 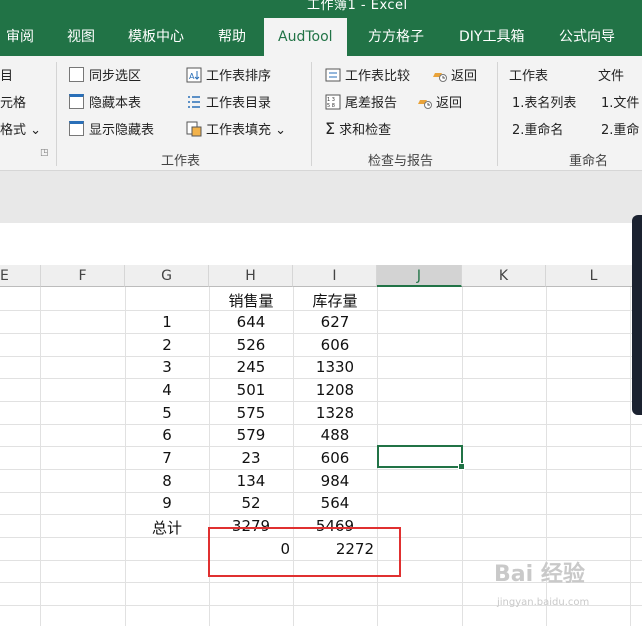 What do you see at coordinates (396, 37) in the screenshot?
I see `tab-fangfang-grid: 方方格子` at bounding box center [396, 37].